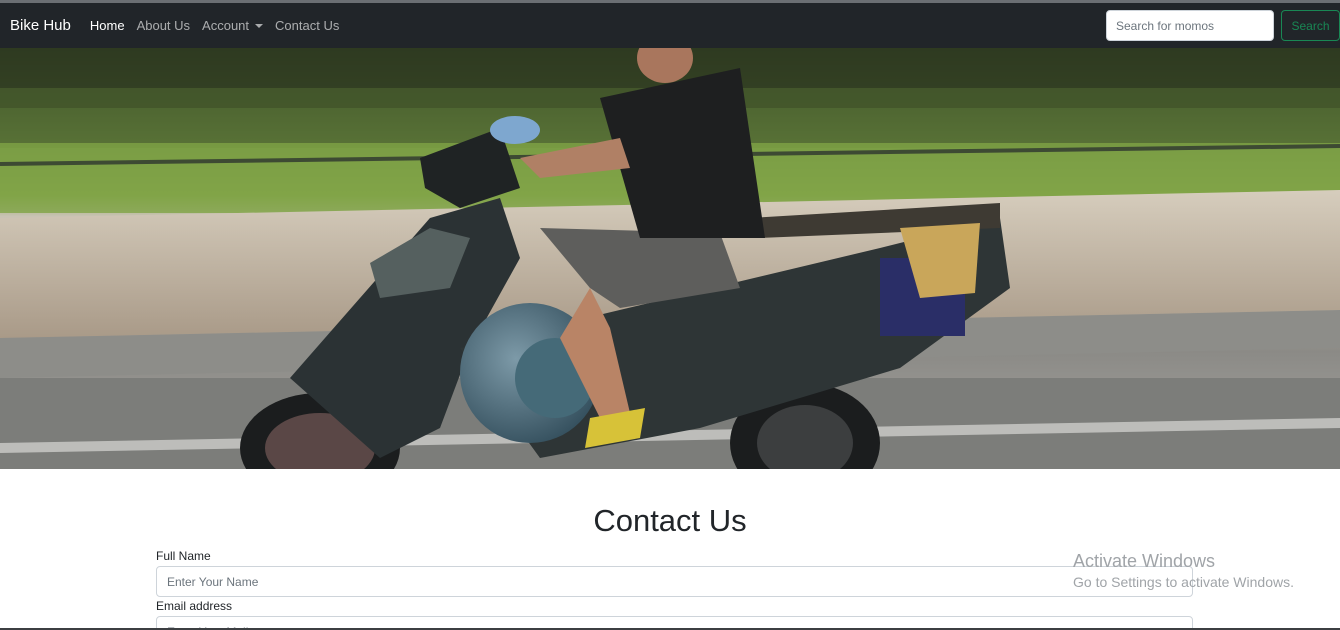 This screenshot has width=1340, height=630. Describe the element at coordinates (107, 25) in the screenshot. I see `nav-home: Home` at that location.